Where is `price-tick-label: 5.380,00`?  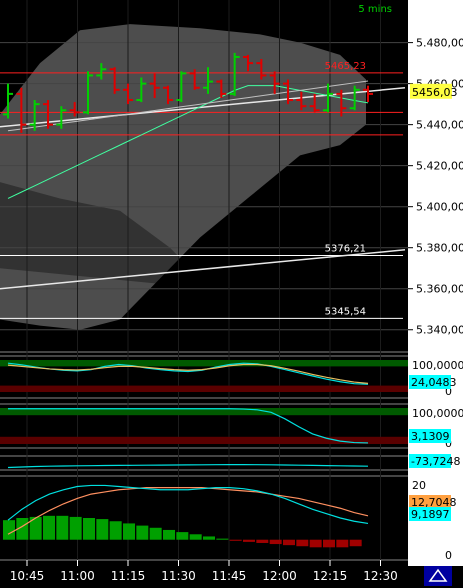
price-tick-label: 5.380,00 is located at coordinates (439, 248).